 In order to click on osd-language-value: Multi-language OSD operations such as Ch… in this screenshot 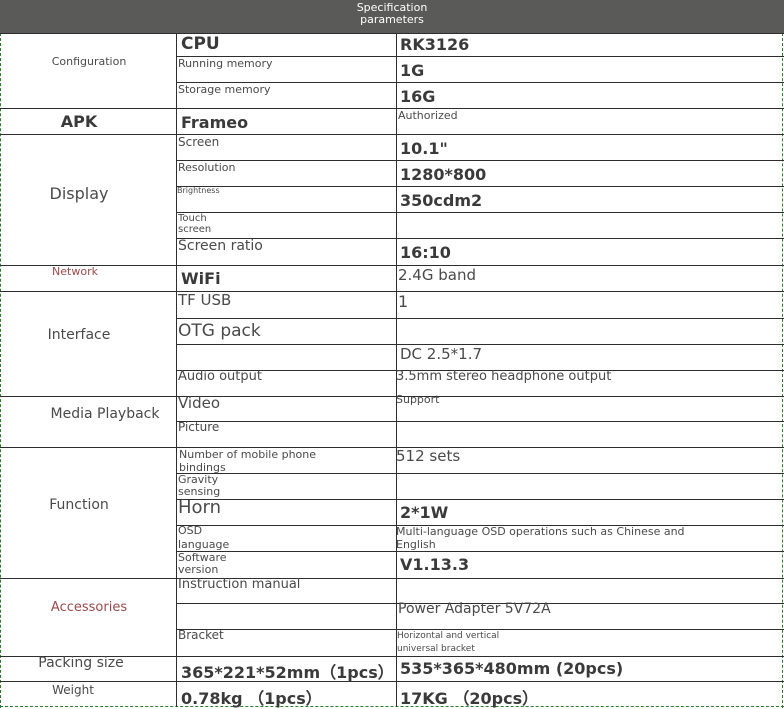, I will do `click(540, 538)`.